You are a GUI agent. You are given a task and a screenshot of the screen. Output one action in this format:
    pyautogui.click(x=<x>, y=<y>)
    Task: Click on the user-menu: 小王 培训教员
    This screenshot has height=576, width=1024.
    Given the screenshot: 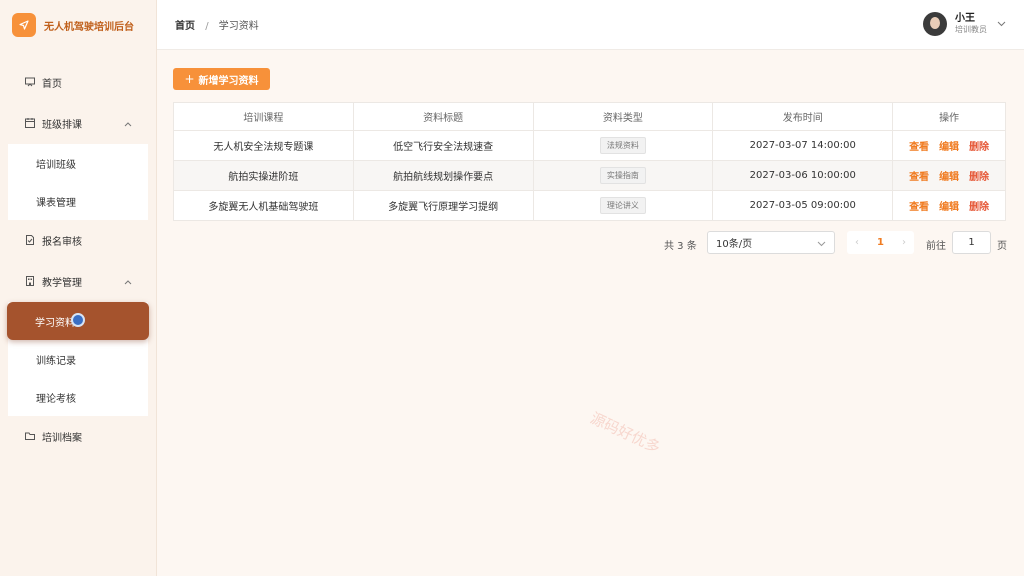 What is the action you would take?
    pyautogui.click(x=964, y=24)
    